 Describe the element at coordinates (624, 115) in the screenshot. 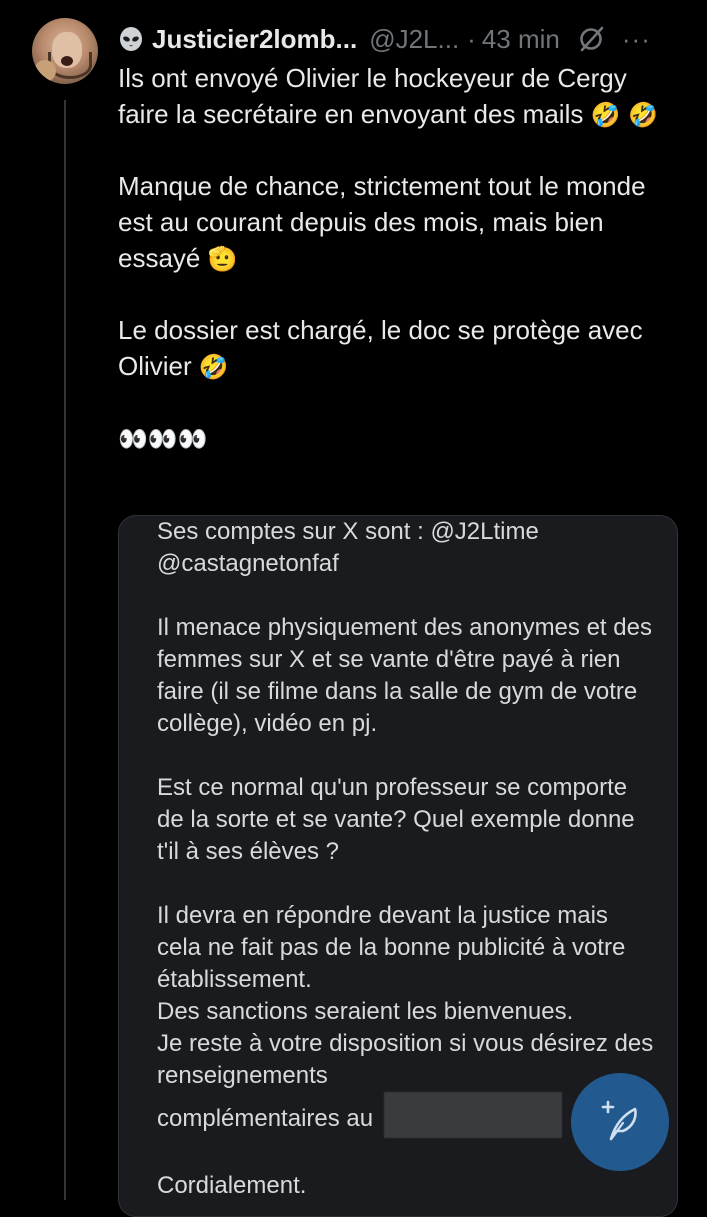

I see `rofl-emoji: 🤣 🤣` at that location.